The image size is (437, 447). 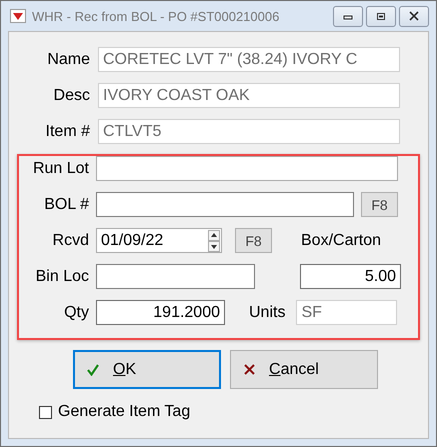 I want to click on field-label: Units, so click(x=267, y=313).